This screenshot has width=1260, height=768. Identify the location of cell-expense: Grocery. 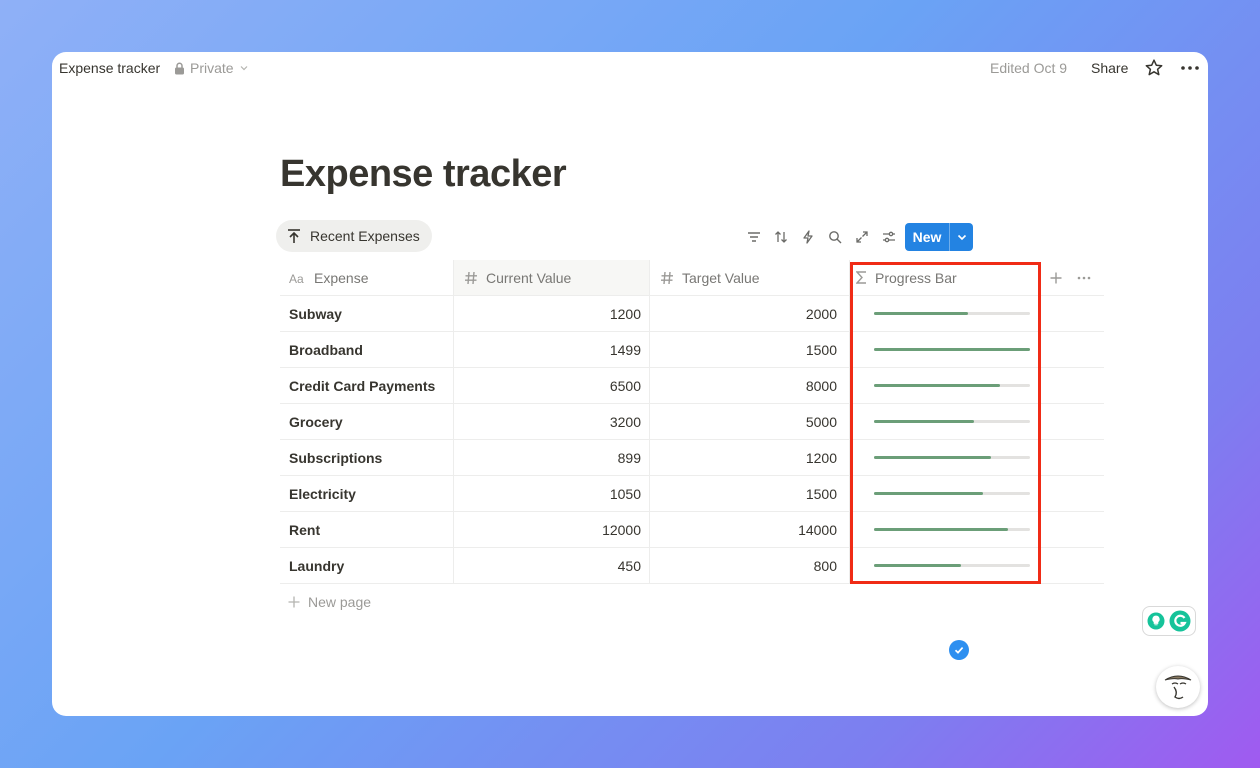
(367, 421).